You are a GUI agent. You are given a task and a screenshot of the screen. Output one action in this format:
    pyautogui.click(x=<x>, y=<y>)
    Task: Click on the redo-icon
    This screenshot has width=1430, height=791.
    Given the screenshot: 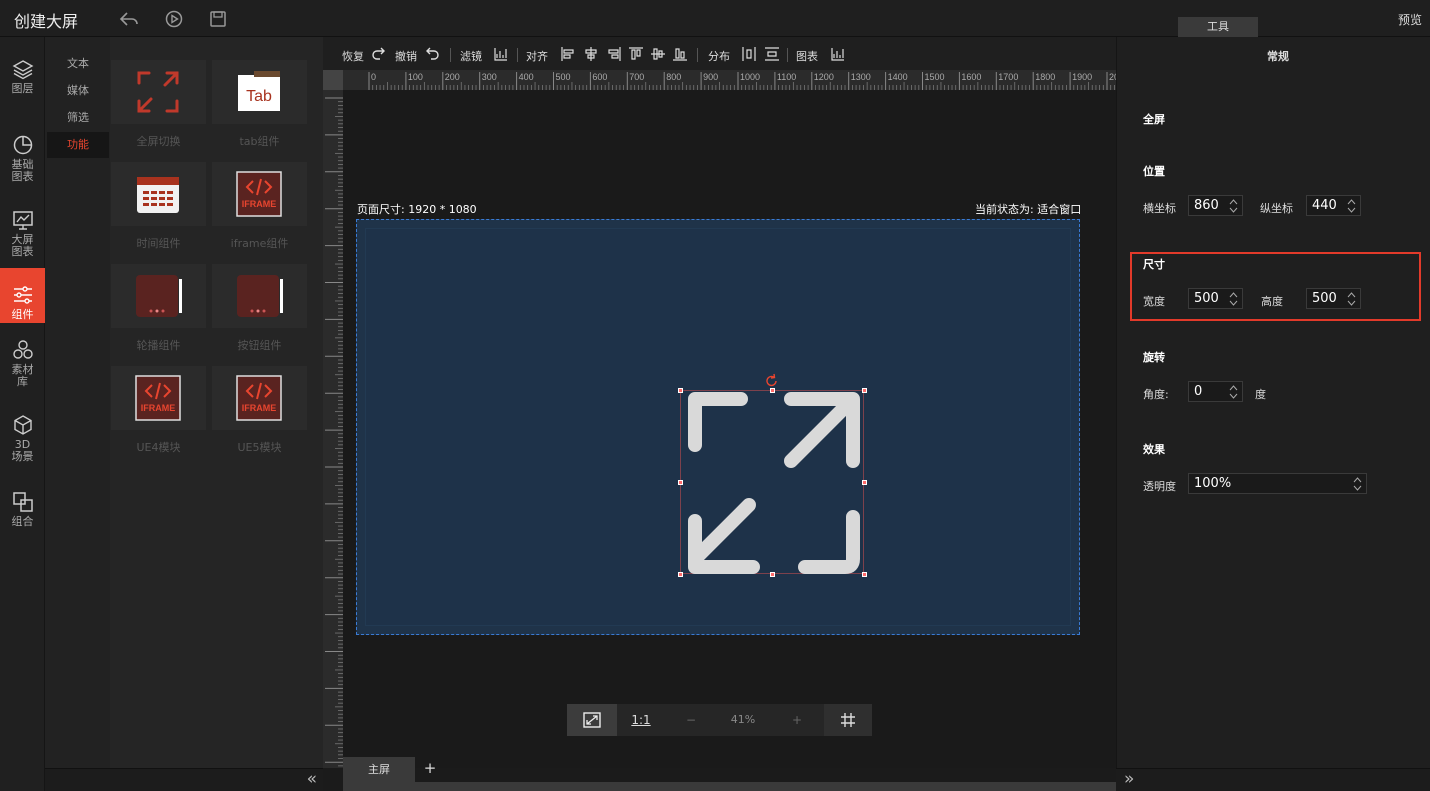 What is the action you would take?
    pyautogui.click(x=379, y=54)
    